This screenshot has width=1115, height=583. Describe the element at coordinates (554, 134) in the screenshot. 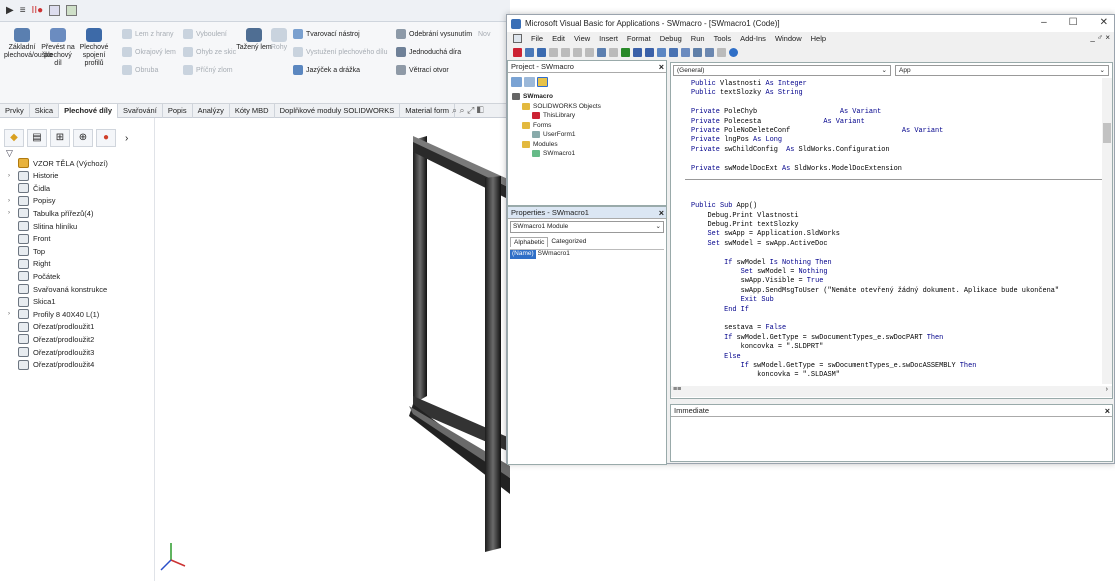

I see `project-tree-item: UserForm1` at that location.